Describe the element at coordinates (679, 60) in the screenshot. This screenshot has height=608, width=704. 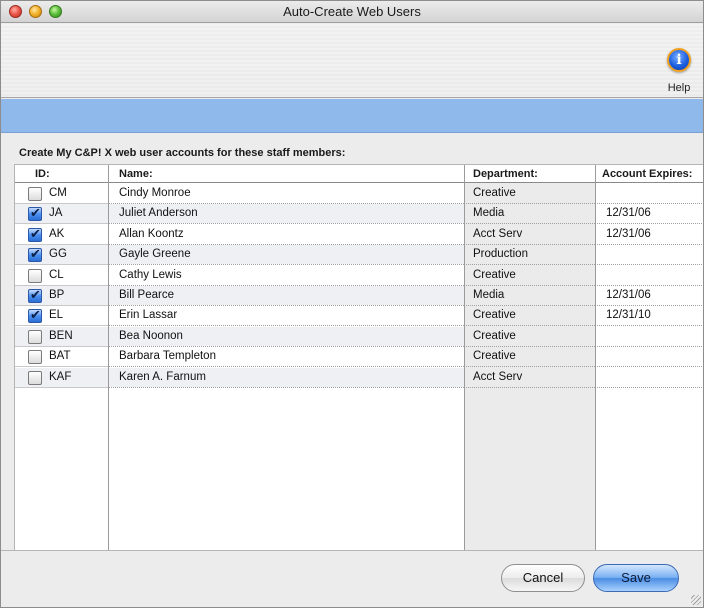
I see `info-icon: i` at that location.